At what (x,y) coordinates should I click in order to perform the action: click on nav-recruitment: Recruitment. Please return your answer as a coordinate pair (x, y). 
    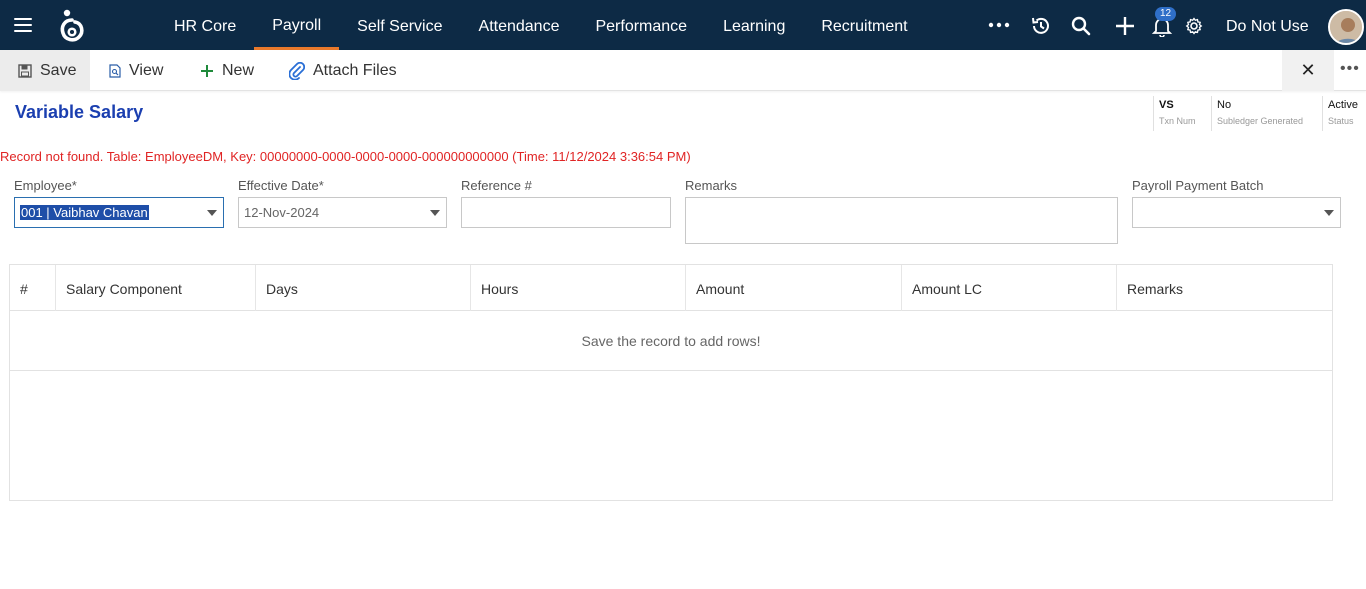
    Looking at the image, I should click on (864, 25).